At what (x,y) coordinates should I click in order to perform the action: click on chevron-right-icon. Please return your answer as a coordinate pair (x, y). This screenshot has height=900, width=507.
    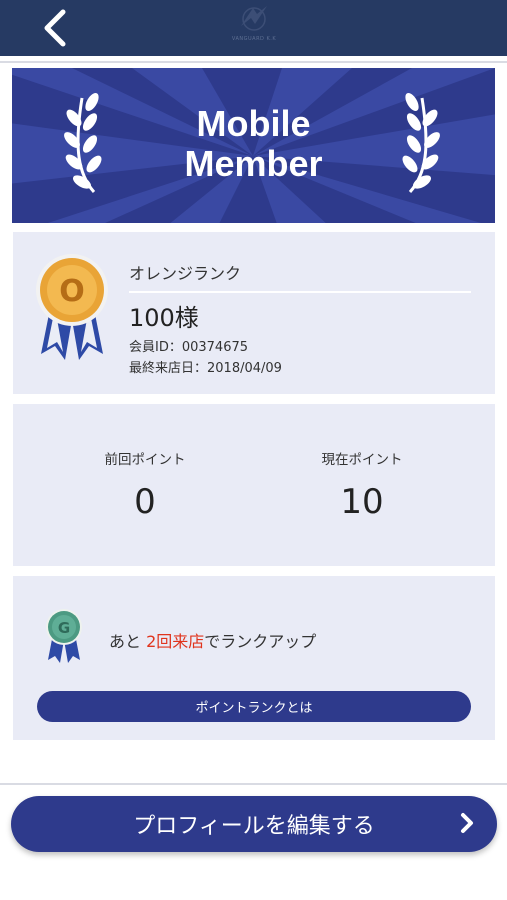
    Looking at the image, I should click on (467, 823).